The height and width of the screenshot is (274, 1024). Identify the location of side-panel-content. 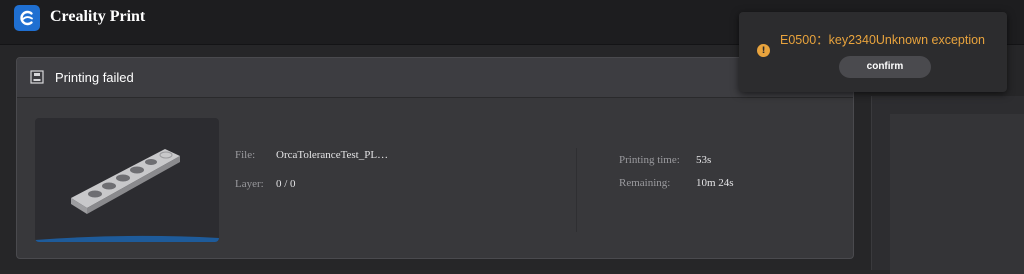
(957, 194).